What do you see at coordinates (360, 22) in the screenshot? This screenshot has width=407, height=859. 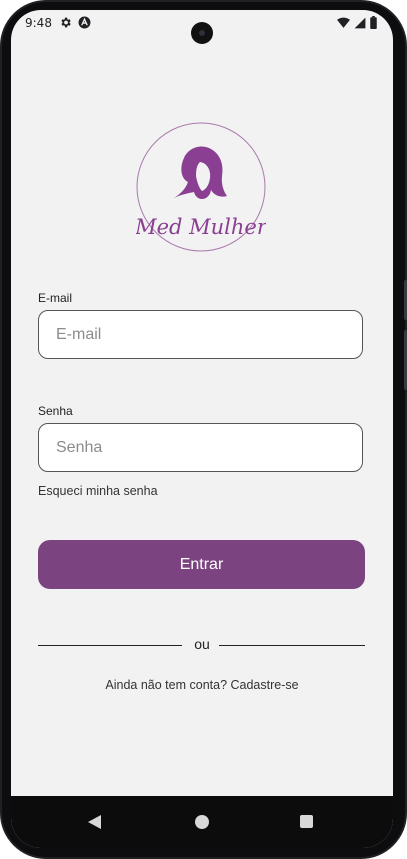 I see `cellular-signal-icon` at bounding box center [360, 22].